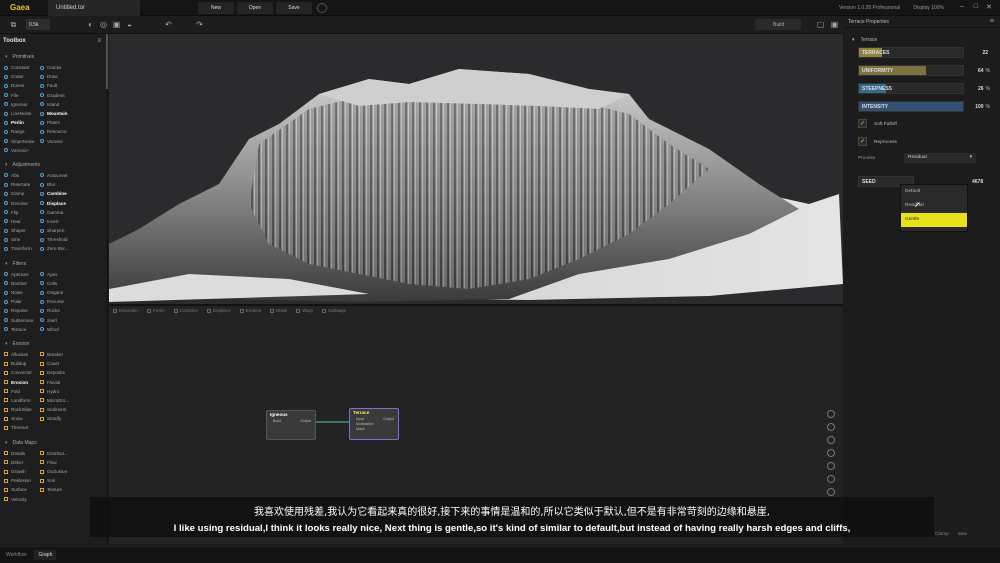 This screenshot has height=563, width=1000. I want to click on toolbox-item: Displace, so click(58, 202).